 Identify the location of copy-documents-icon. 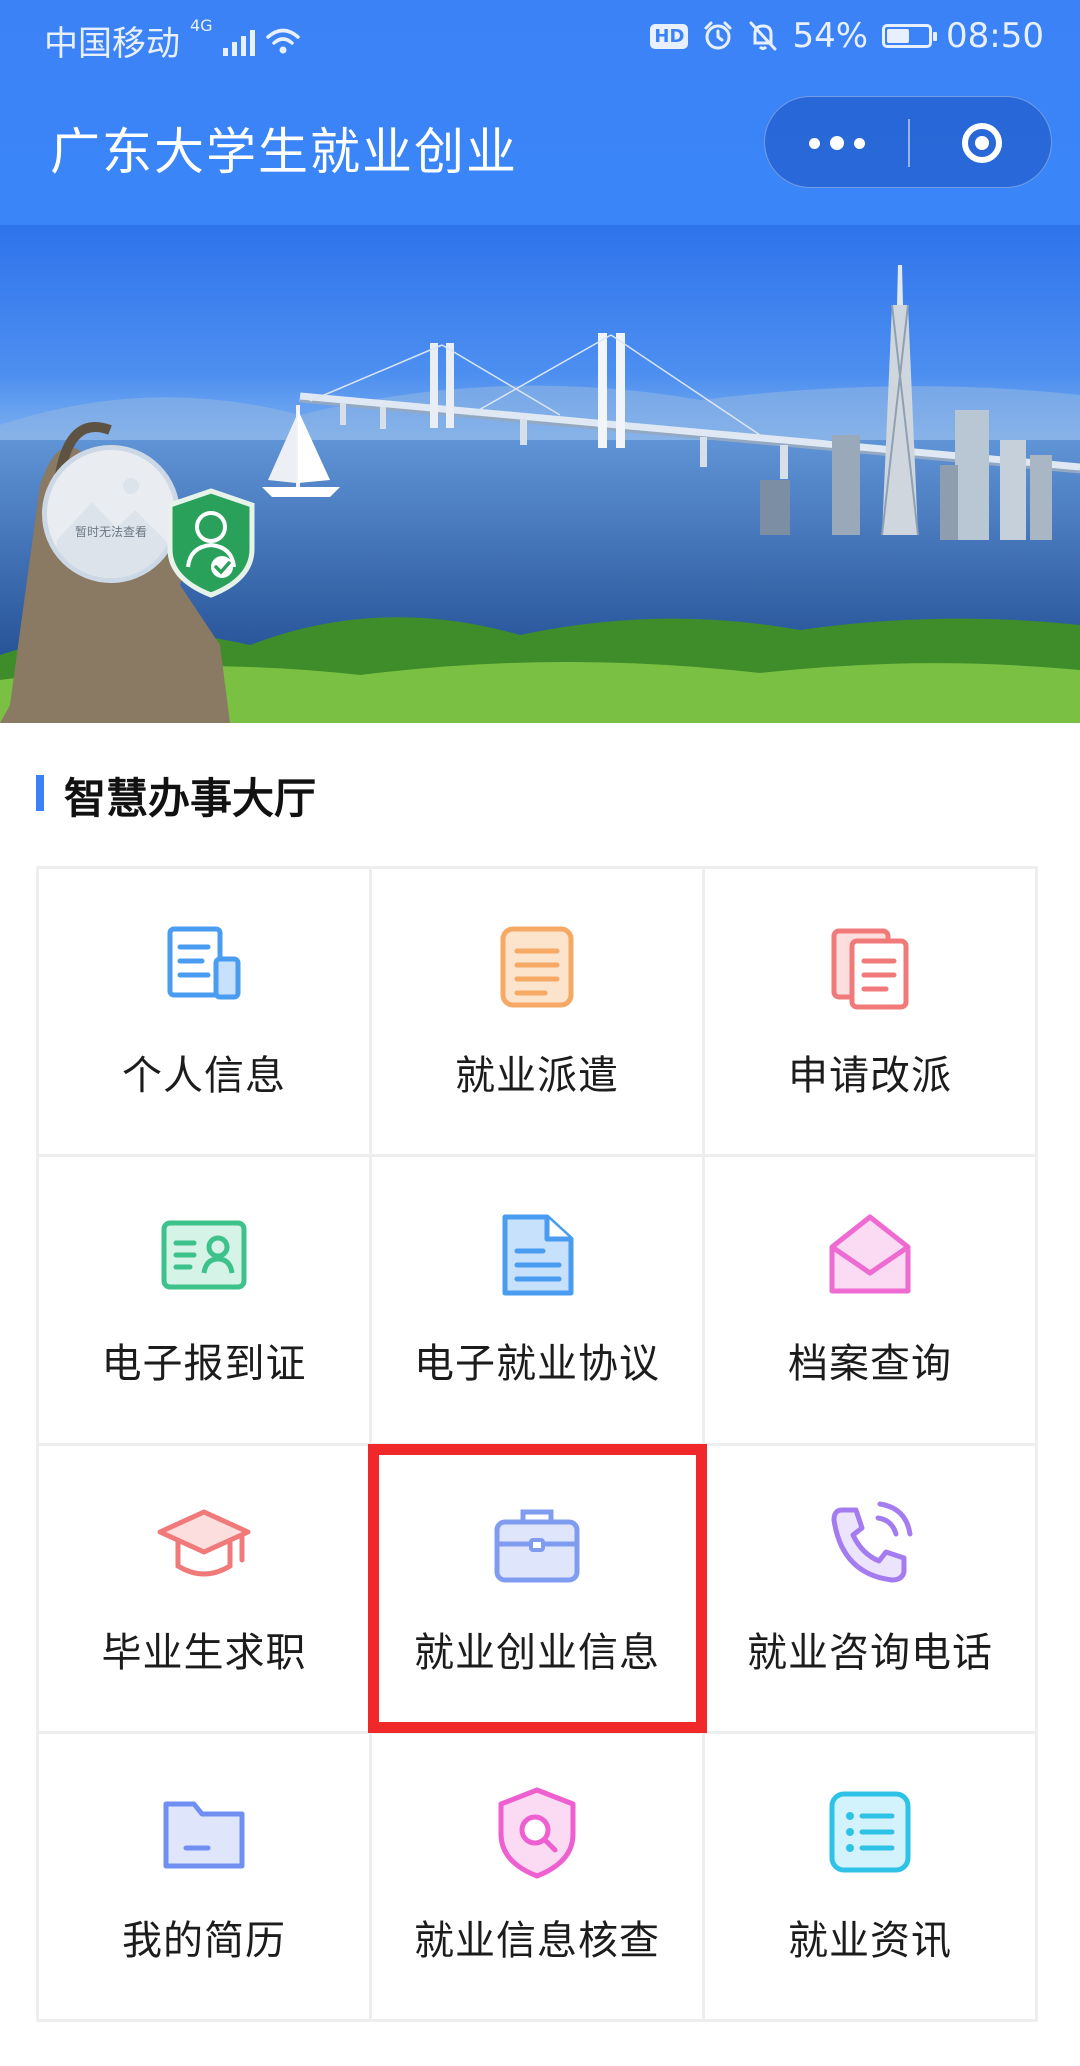
(870, 969).